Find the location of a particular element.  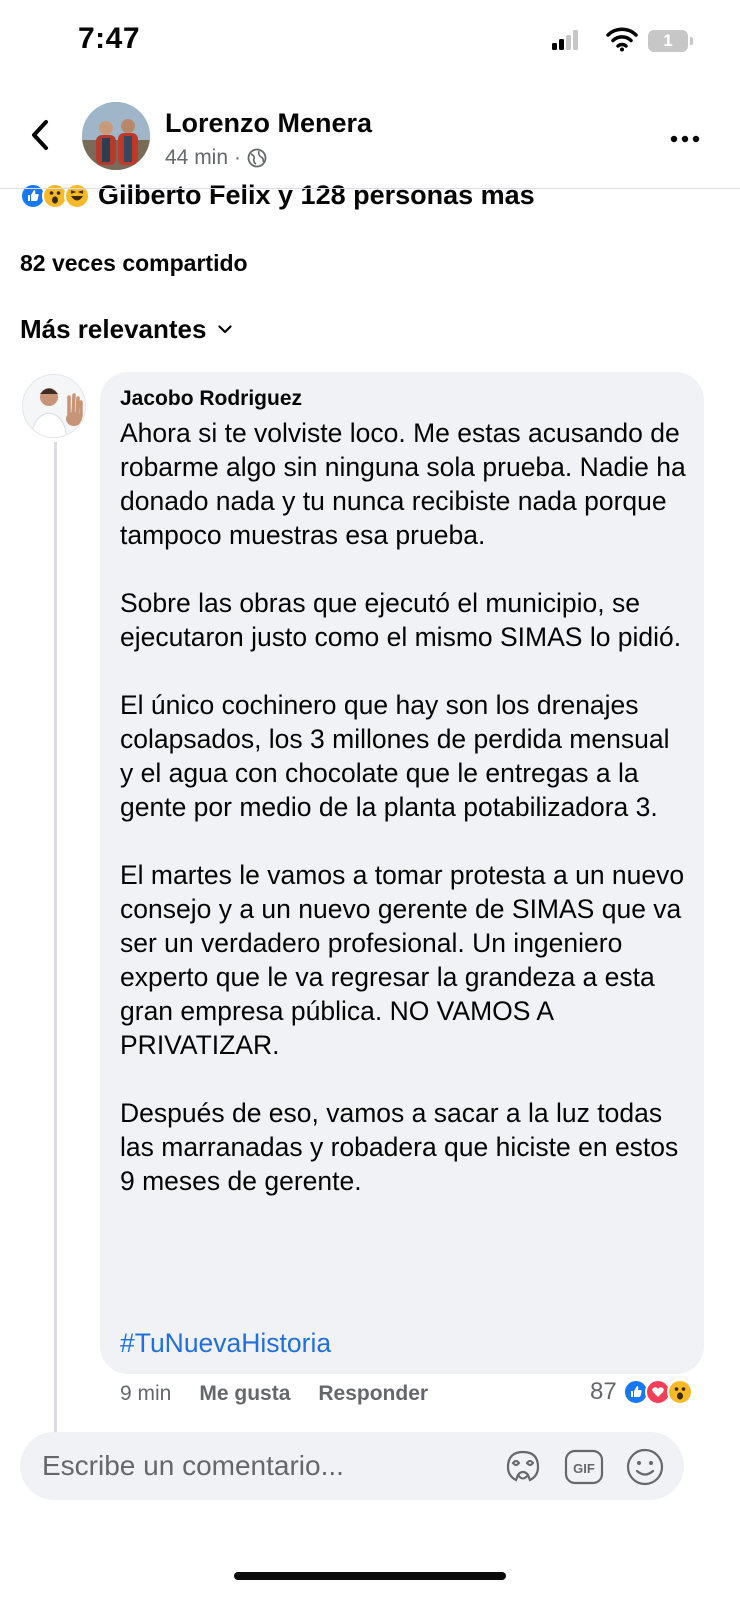

chevron-left-icon is located at coordinates (40, 135).